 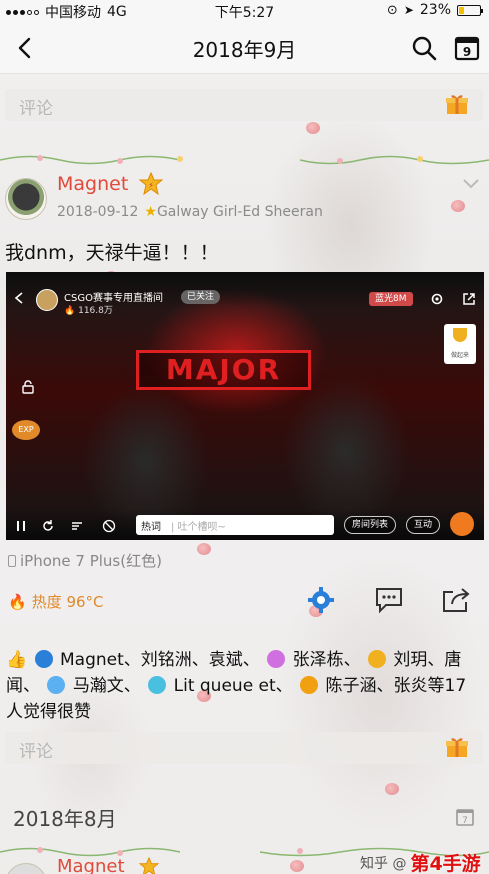 I want to click on fire-icon: 🔥, so click(x=70, y=311).